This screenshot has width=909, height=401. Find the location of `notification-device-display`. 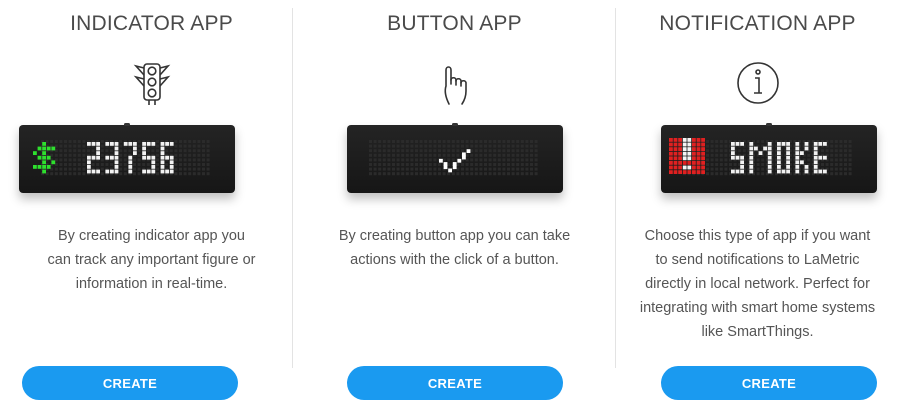

notification-device-display is located at coordinates (769, 158).